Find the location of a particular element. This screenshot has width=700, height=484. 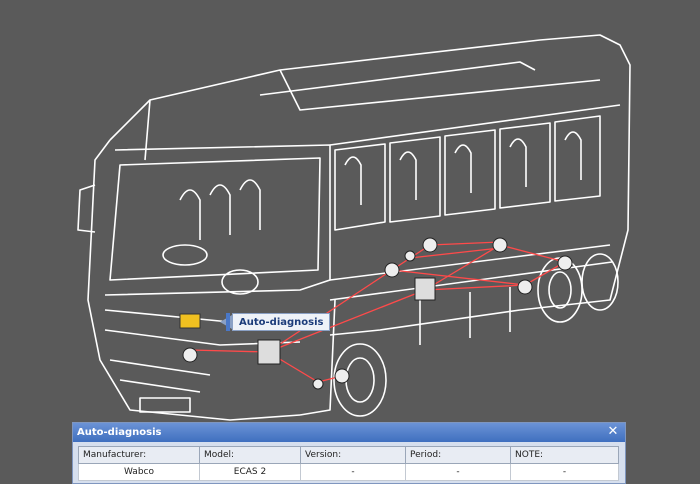

column-header-period: Period: is located at coordinates (458, 455).